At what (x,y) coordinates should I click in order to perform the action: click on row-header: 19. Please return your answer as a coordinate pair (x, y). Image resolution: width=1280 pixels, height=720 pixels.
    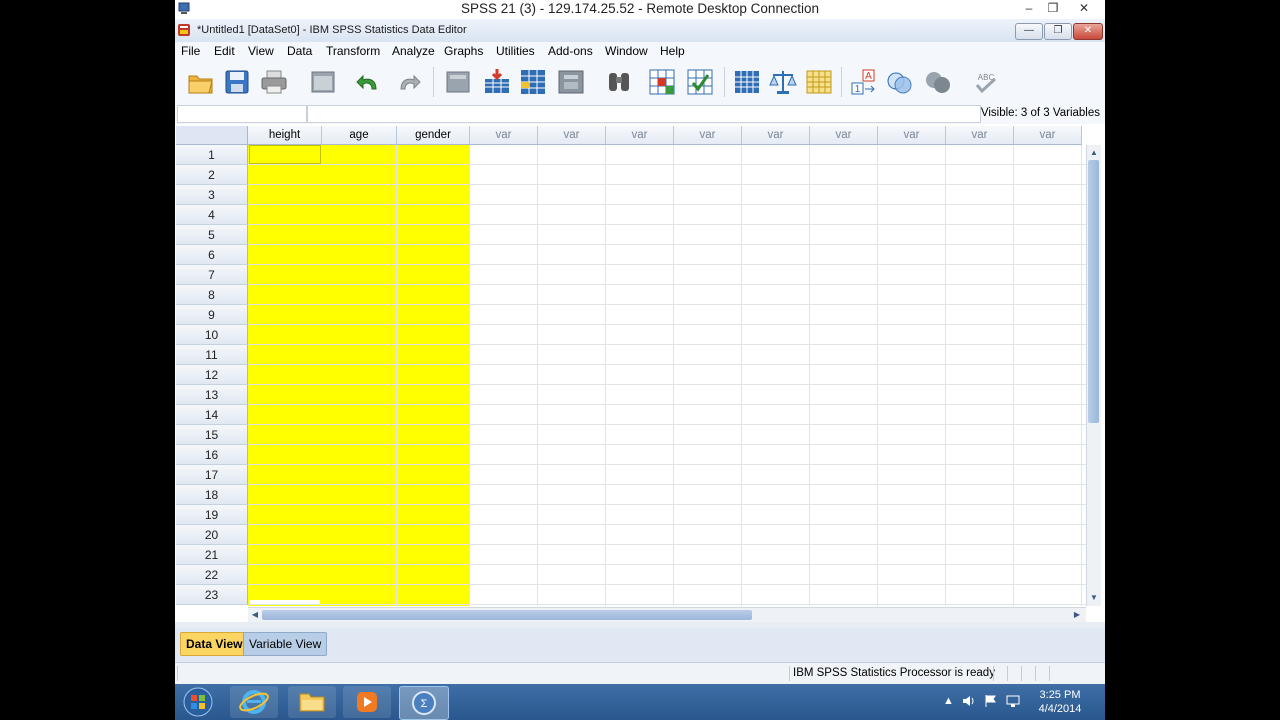
    Looking at the image, I should click on (212, 515).